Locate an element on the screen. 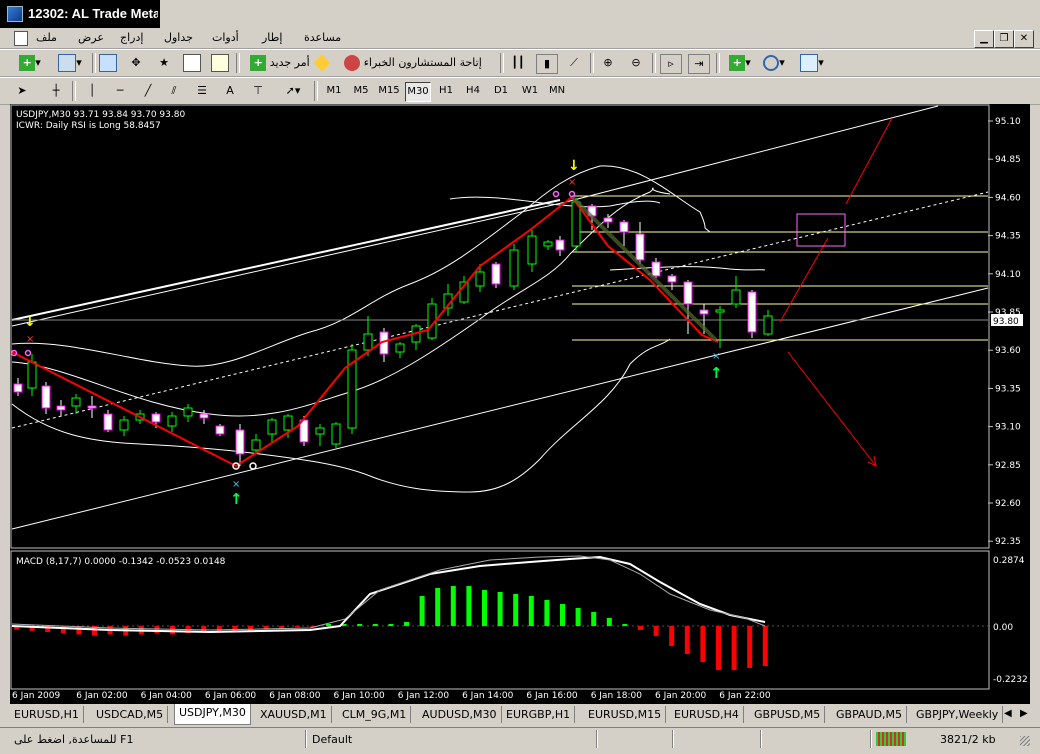 The height and width of the screenshot is (754, 1040). new-order-label: أمر جديد is located at coordinates (289, 62).